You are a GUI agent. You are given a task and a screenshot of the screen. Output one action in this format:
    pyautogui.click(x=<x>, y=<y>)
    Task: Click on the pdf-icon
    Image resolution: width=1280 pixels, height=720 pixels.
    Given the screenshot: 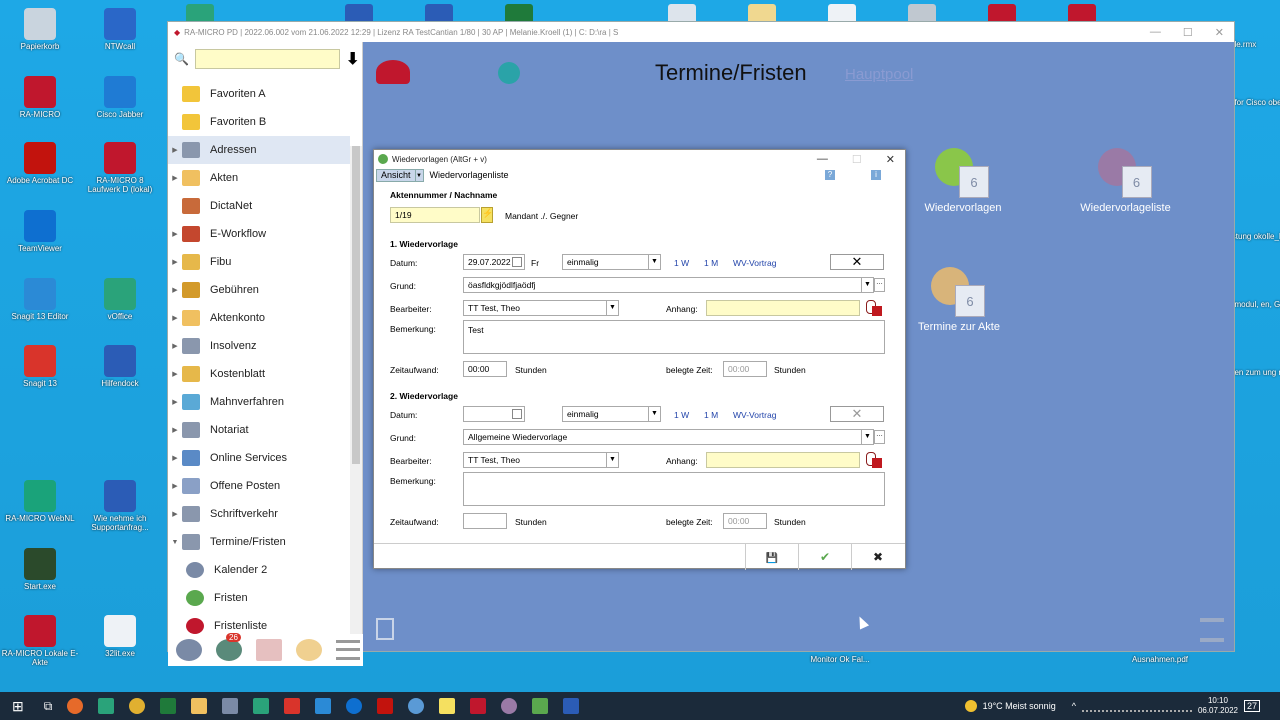 What is the action you would take?
    pyautogui.click(x=385, y=706)
    